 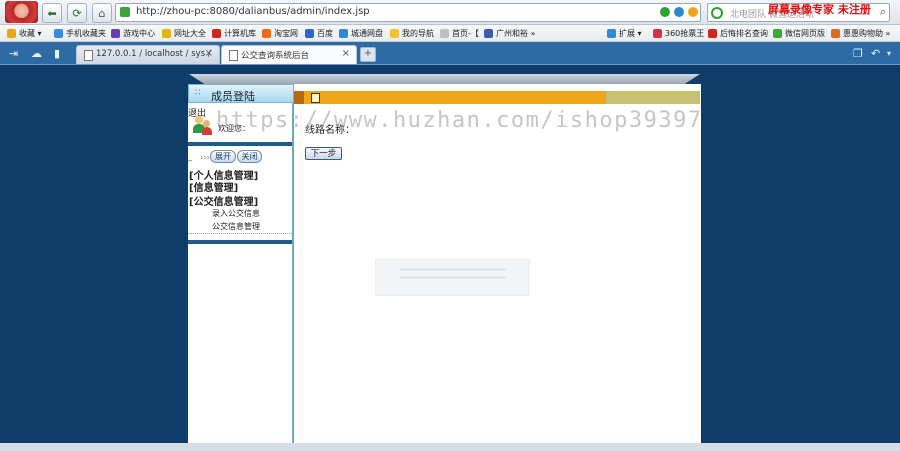 I want to click on home-button: ⌂, so click(x=102, y=13).